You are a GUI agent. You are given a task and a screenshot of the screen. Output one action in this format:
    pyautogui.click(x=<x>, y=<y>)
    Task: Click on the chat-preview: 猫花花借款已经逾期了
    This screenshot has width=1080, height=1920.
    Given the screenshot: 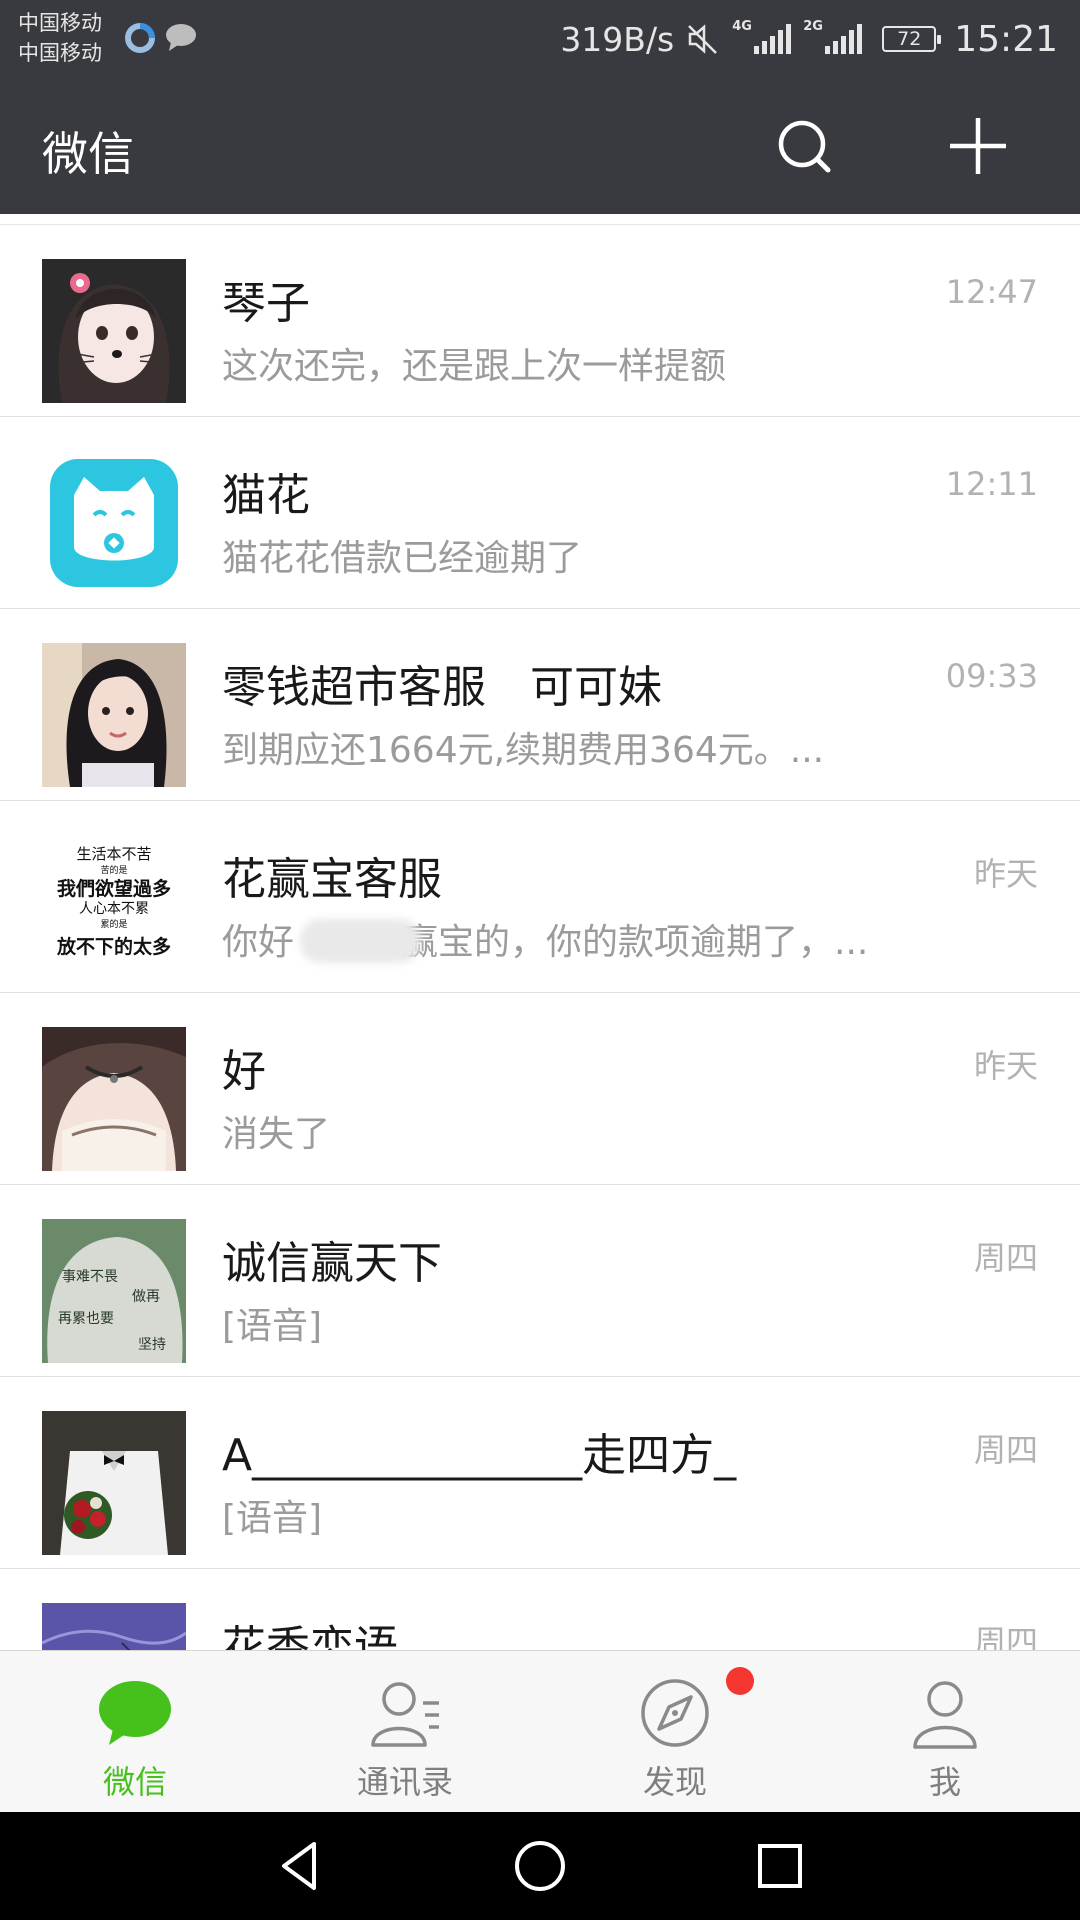 What is the action you would take?
    pyautogui.click(x=402, y=558)
    